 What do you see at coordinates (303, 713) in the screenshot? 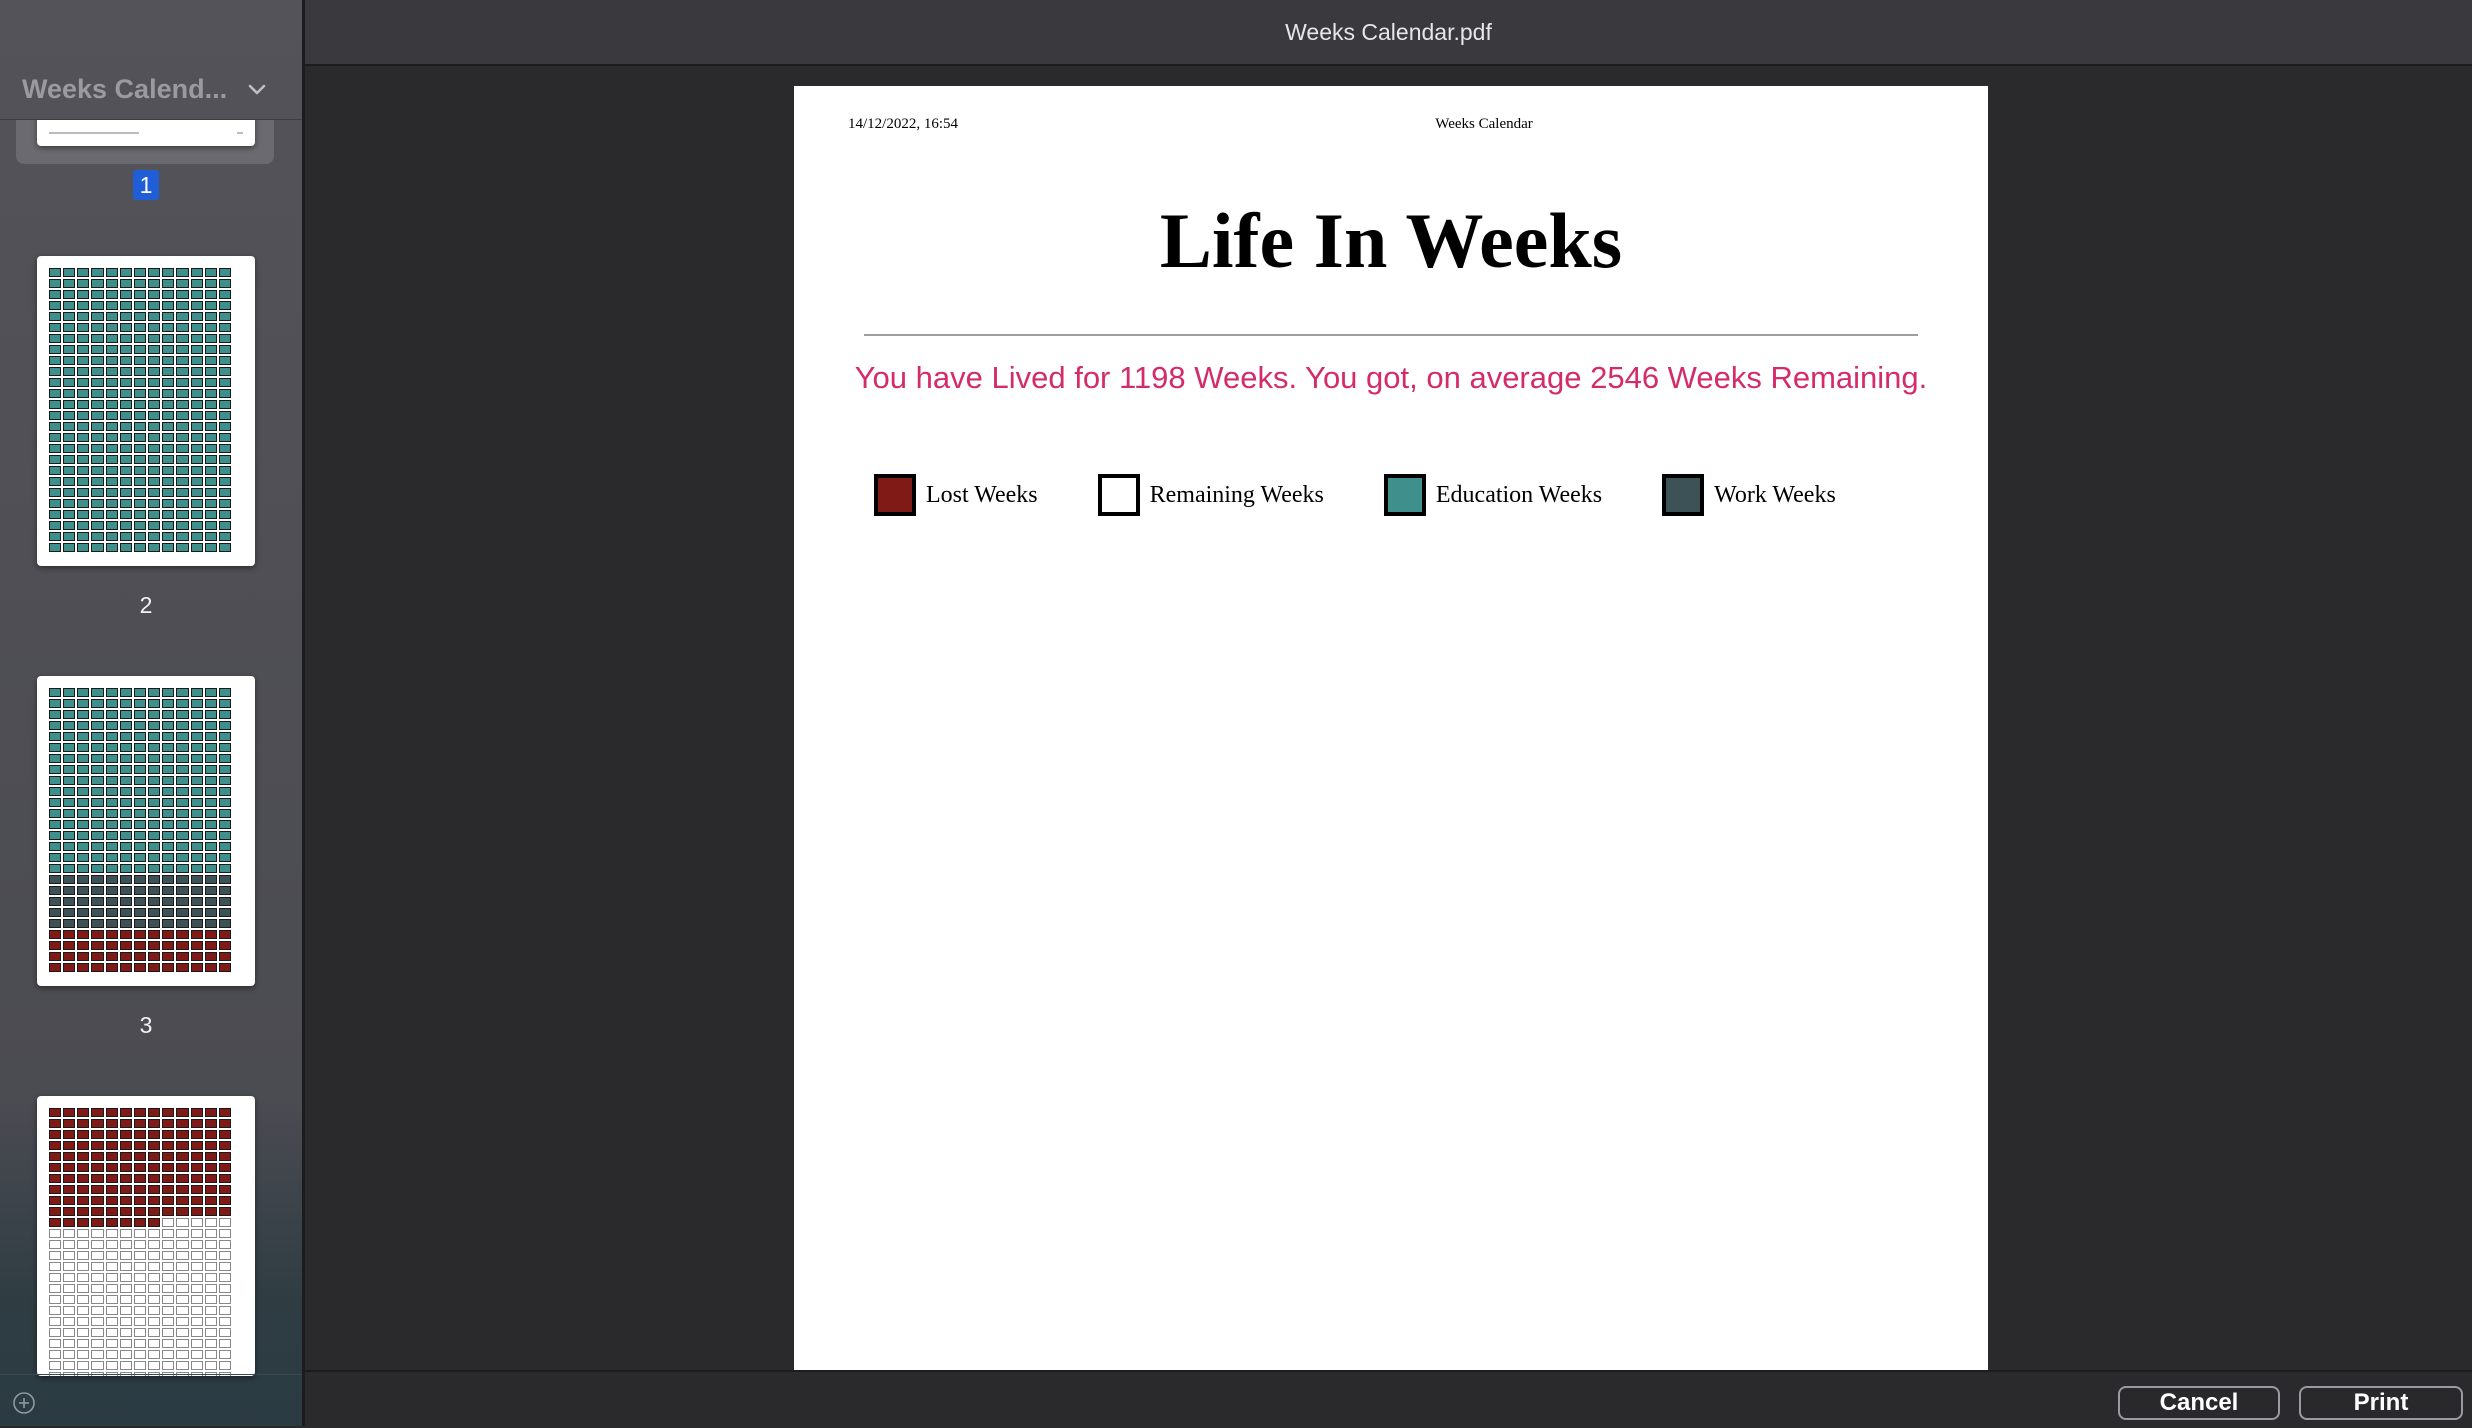
I see `sidebar-divider` at bounding box center [303, 713].